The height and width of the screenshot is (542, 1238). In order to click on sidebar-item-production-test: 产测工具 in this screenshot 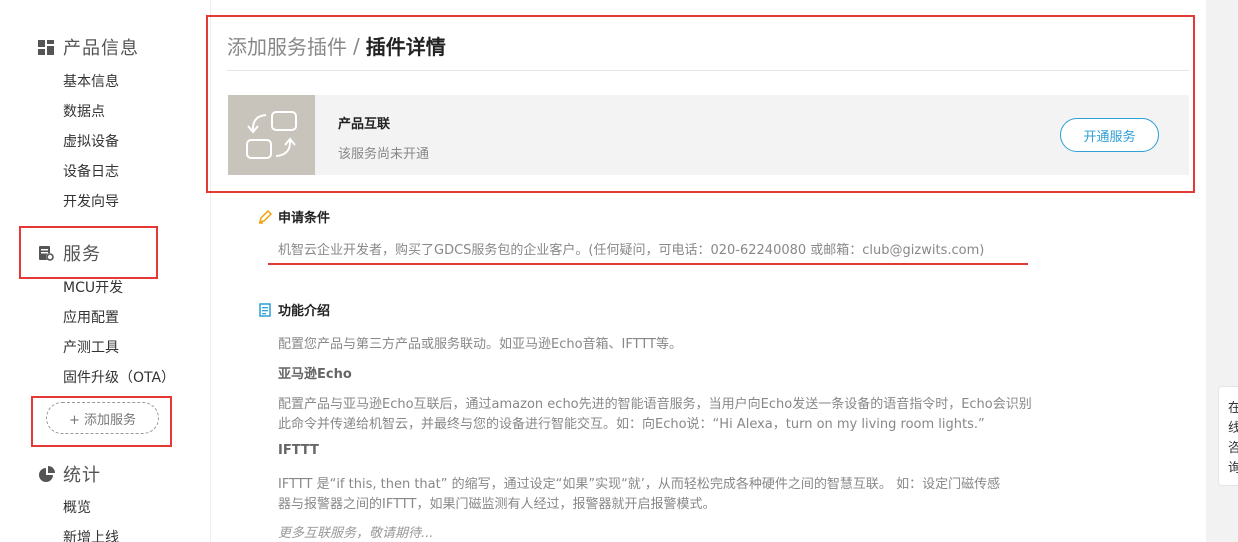, I will do `click(91, 347)`.